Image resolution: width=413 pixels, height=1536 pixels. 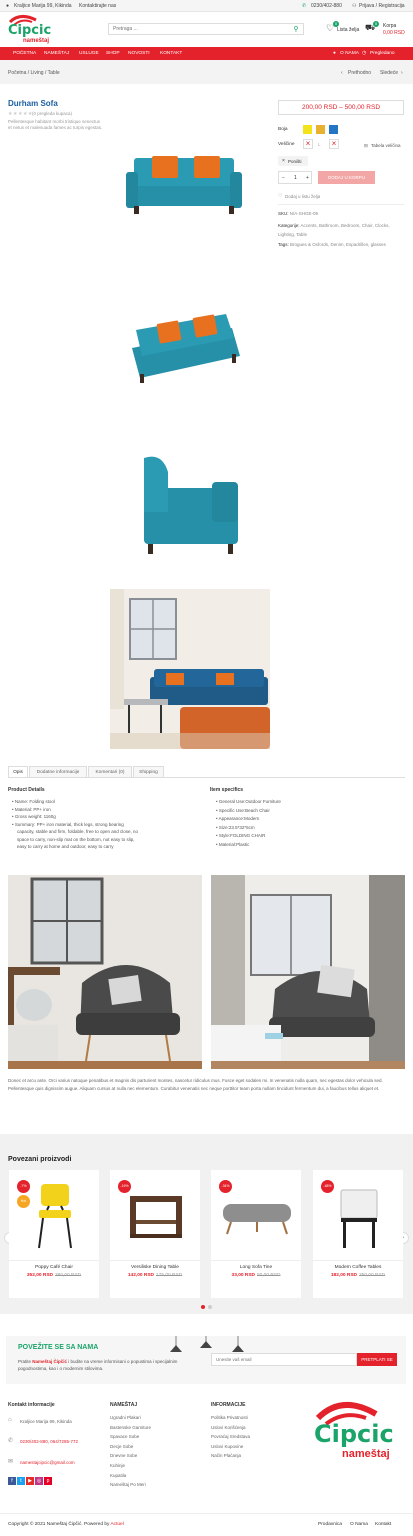 I want to click on footer-link: Ugradni Plakari, so click(x=130, y=1418).